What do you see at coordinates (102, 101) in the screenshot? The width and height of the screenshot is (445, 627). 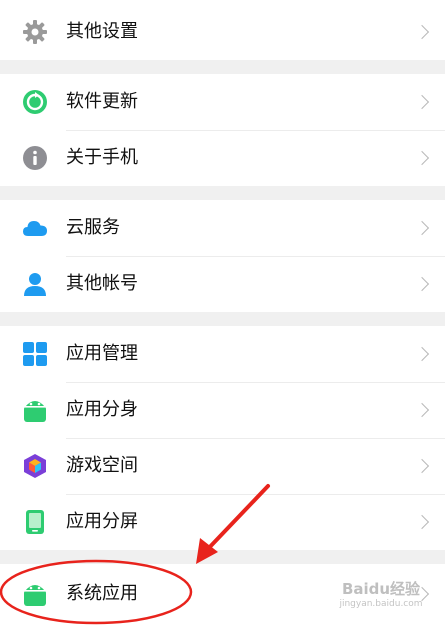 I see `software-update-label: 软件更新` at bounding box center [102, 101].